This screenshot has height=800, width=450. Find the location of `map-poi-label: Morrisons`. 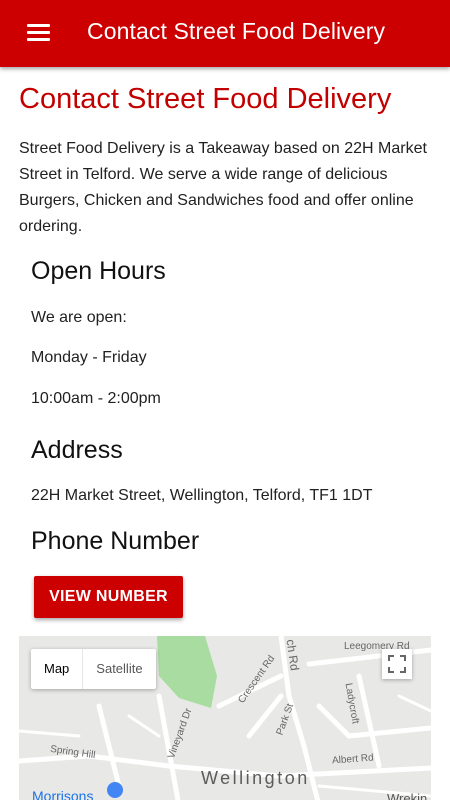

map-poi-label: Morrisons is located at coordinates (62, 794).